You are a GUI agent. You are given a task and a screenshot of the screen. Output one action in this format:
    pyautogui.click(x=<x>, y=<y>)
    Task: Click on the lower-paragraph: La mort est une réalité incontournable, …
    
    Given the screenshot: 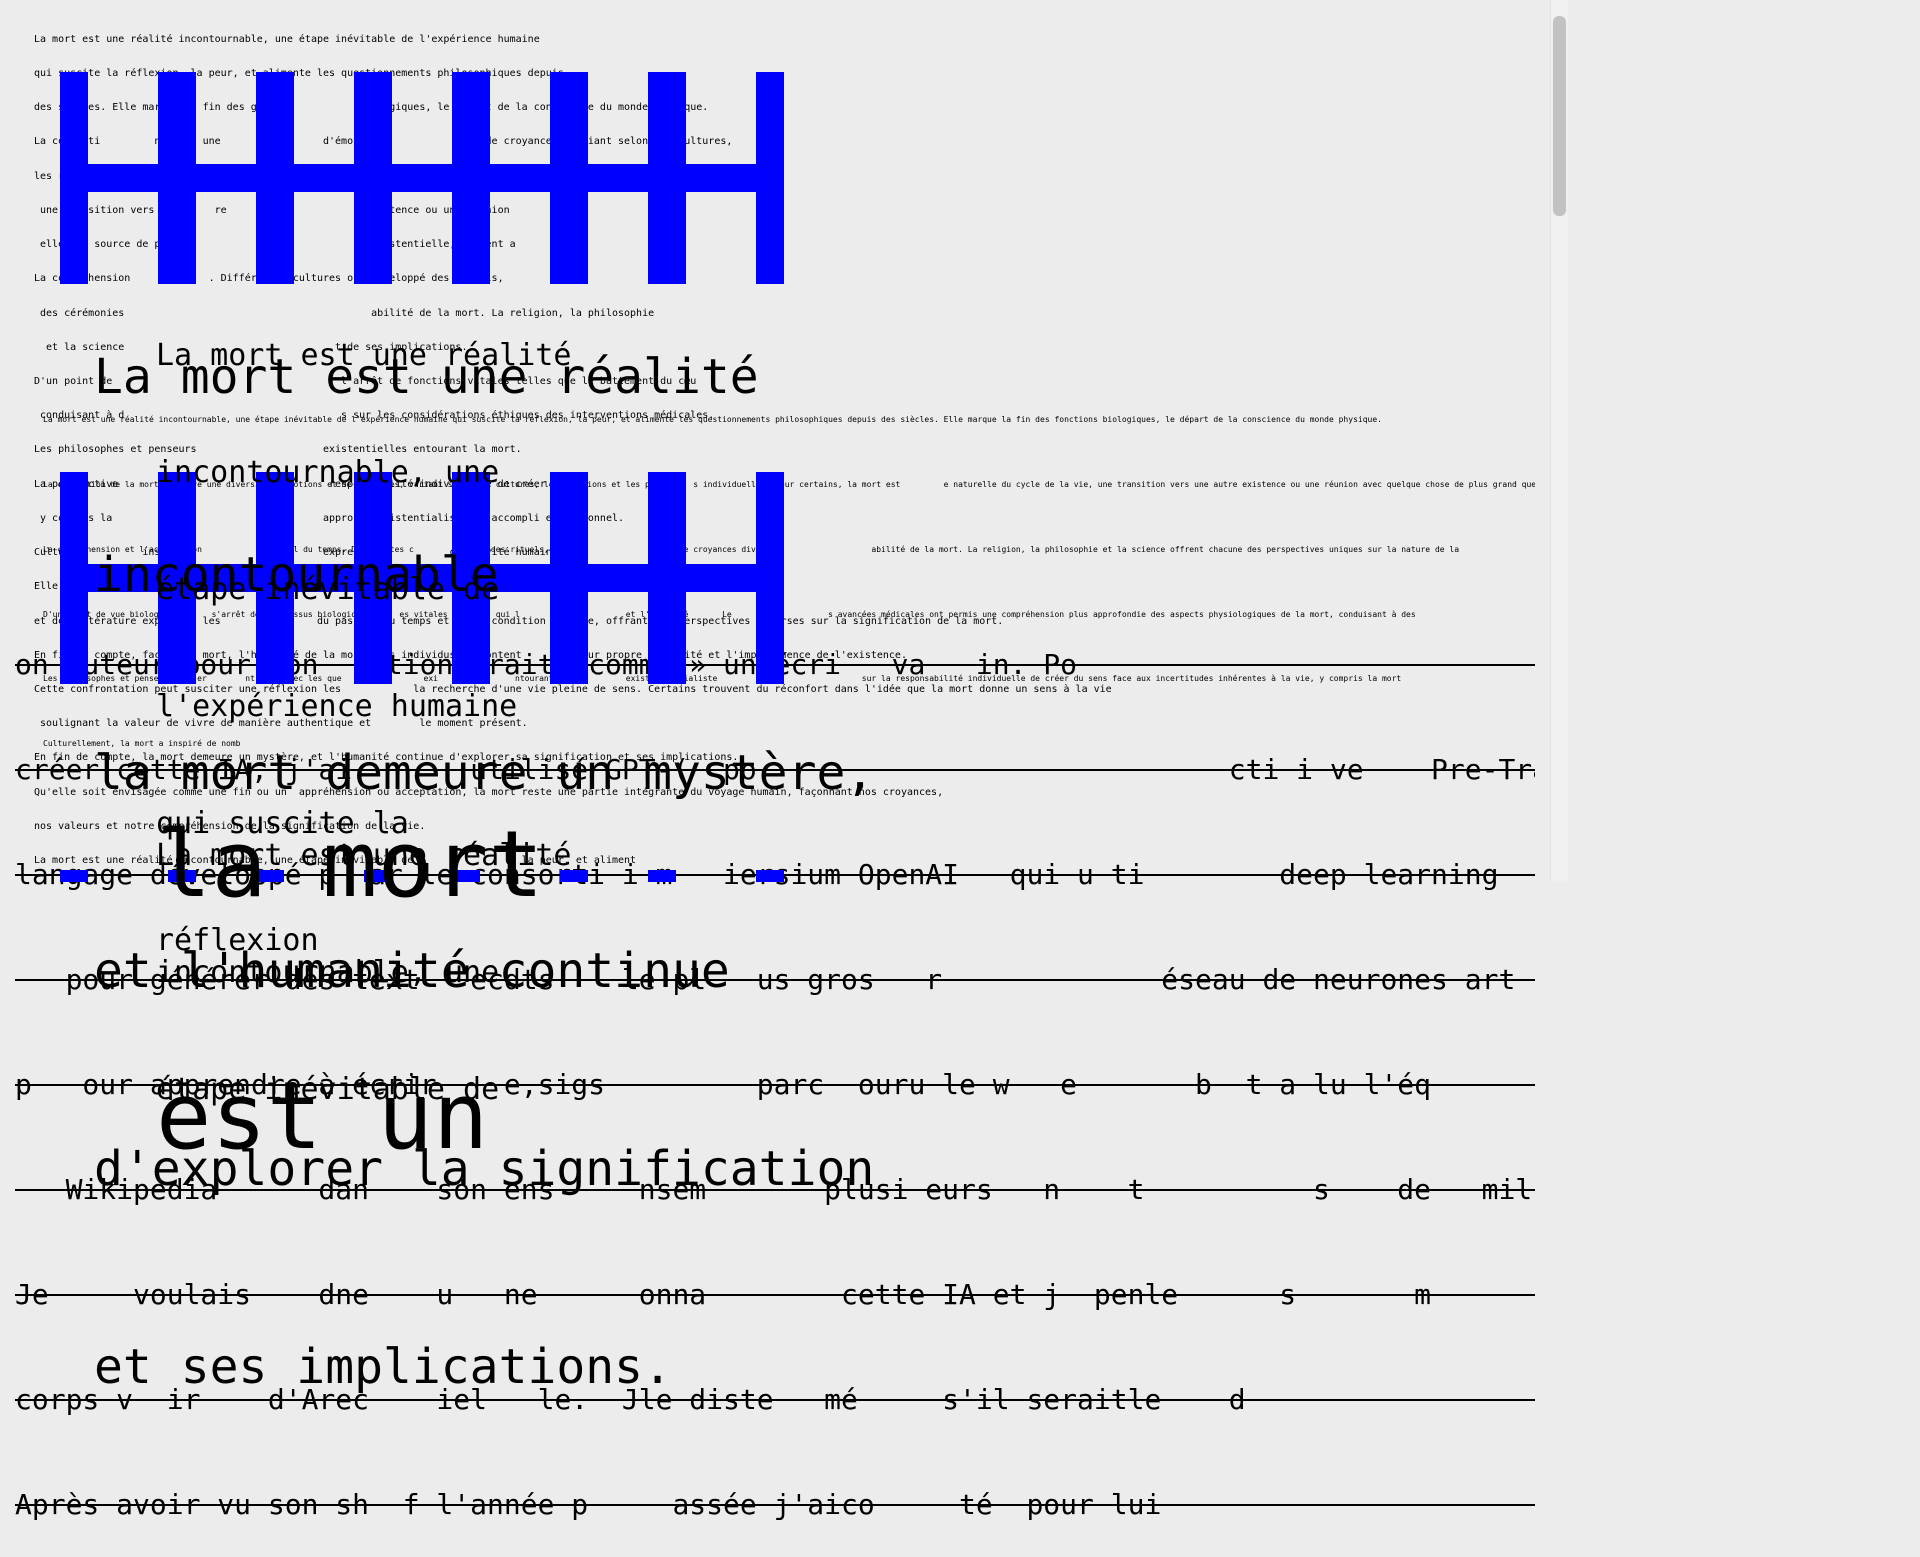 What is the action you would take?
    pyautogui.click(x=363, y=953)
    